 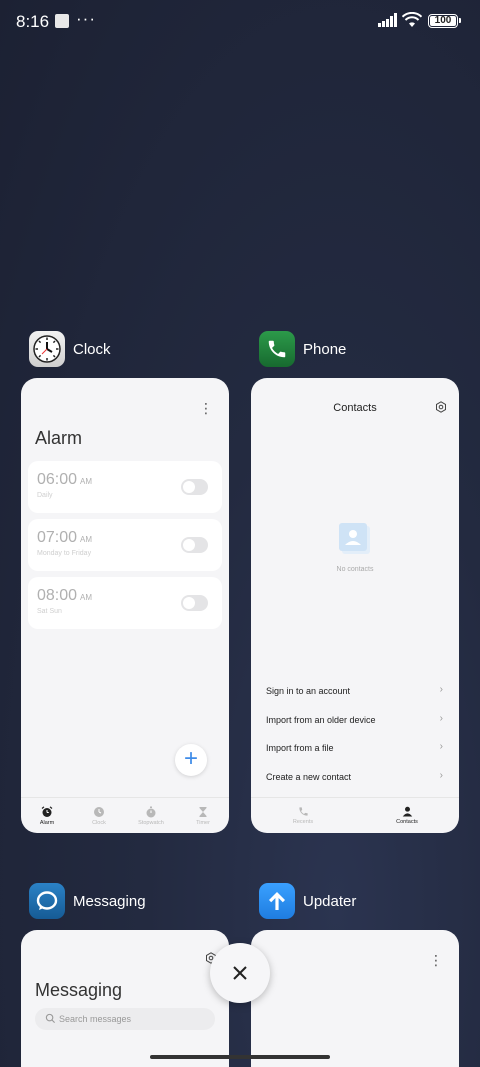 What do you see at coordinates (59, 438) in the screenshot?
I see `alarm-title: Alarm` at bounding box center [59, 438].